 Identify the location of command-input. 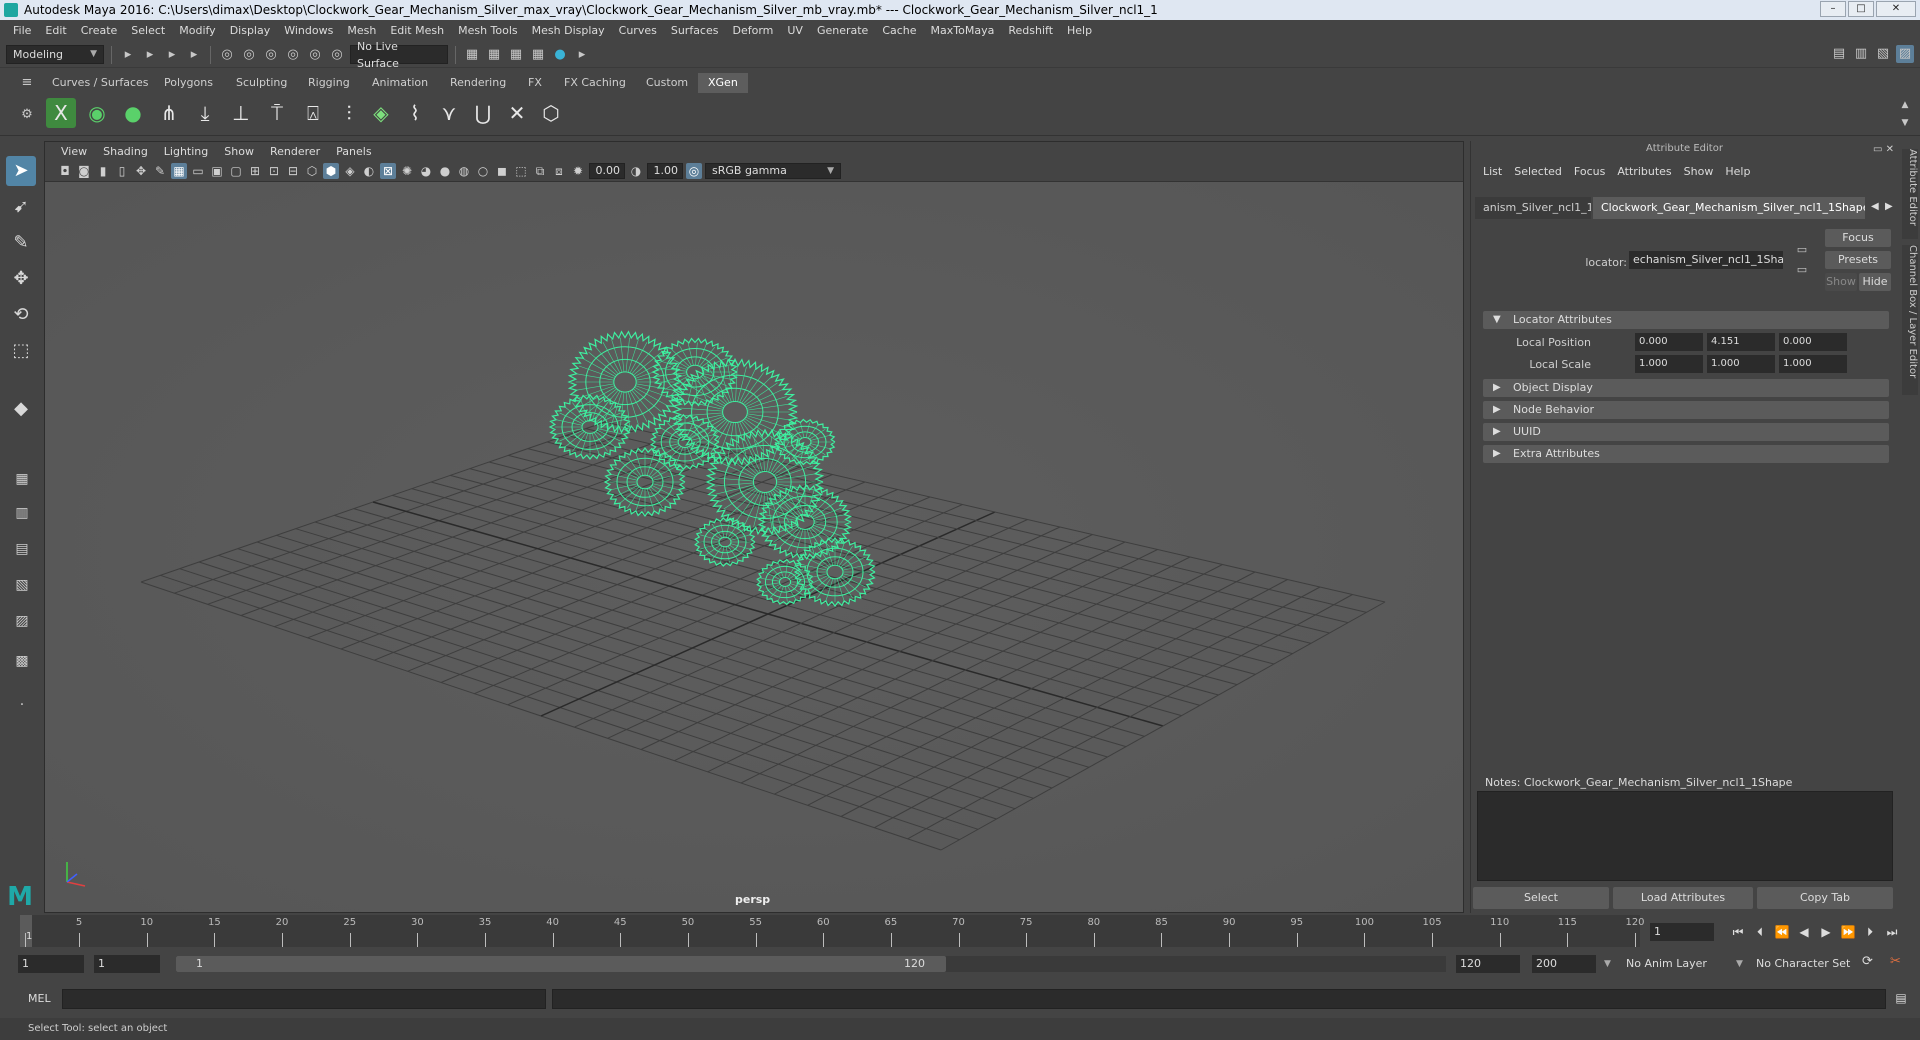
(304, 999).